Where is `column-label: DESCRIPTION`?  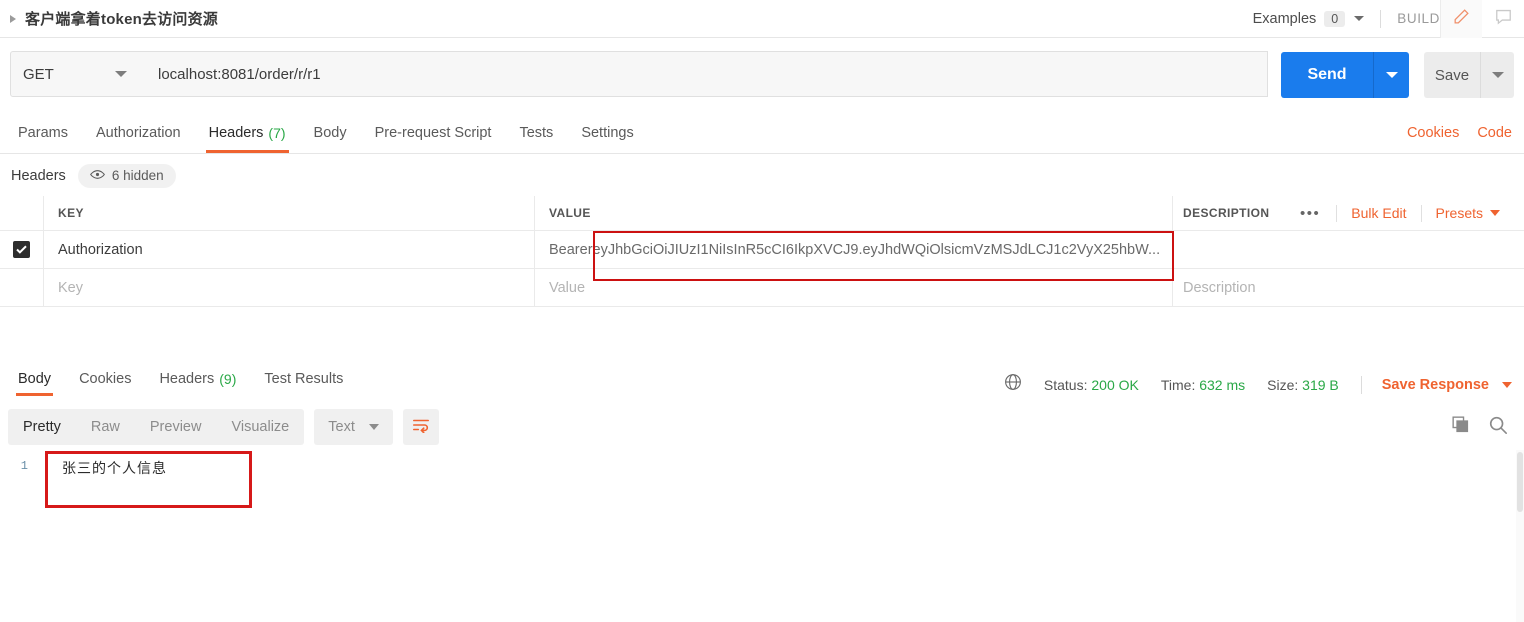
column-label: DESCRIPTION is located at coordinates (1226, 213).